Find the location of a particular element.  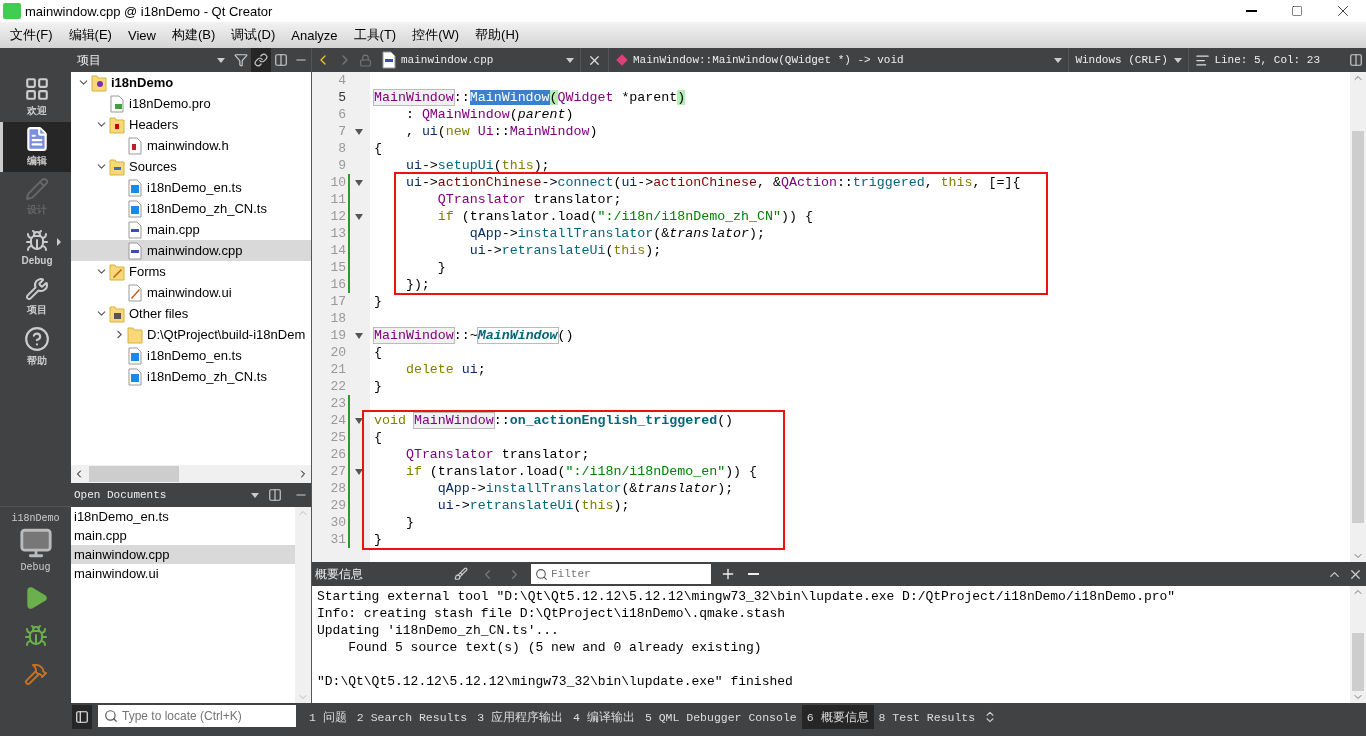

tree-item: Other files is located at coordinates (191, 313).